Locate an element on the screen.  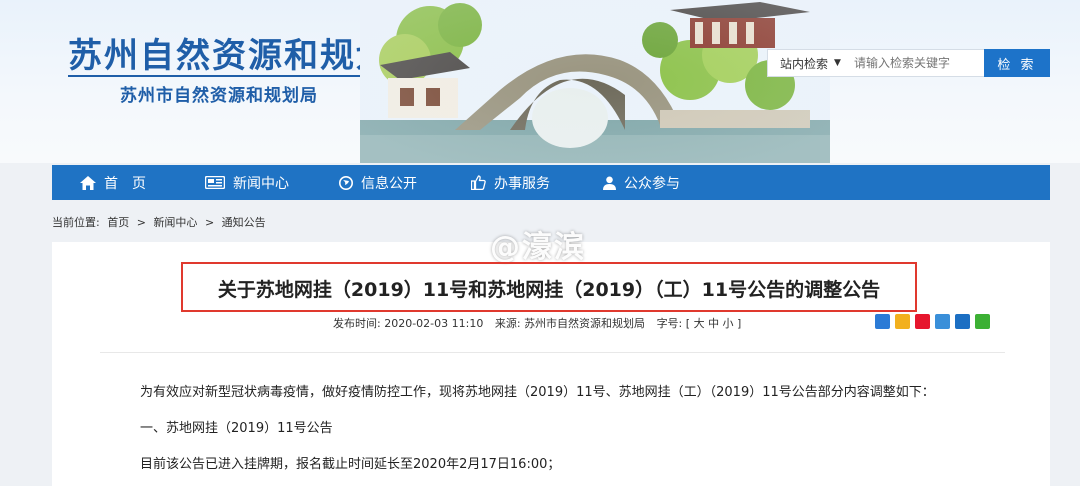
article-paragraph: 目前该公告已进入挂牌期，报名截止时间延长至2020年2月17日16:00； is located at coordinates (350, 464).